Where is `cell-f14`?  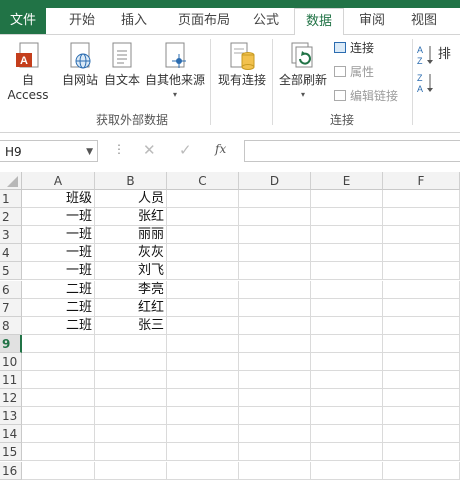 cell-f14 is located at coordinates (421, 434).